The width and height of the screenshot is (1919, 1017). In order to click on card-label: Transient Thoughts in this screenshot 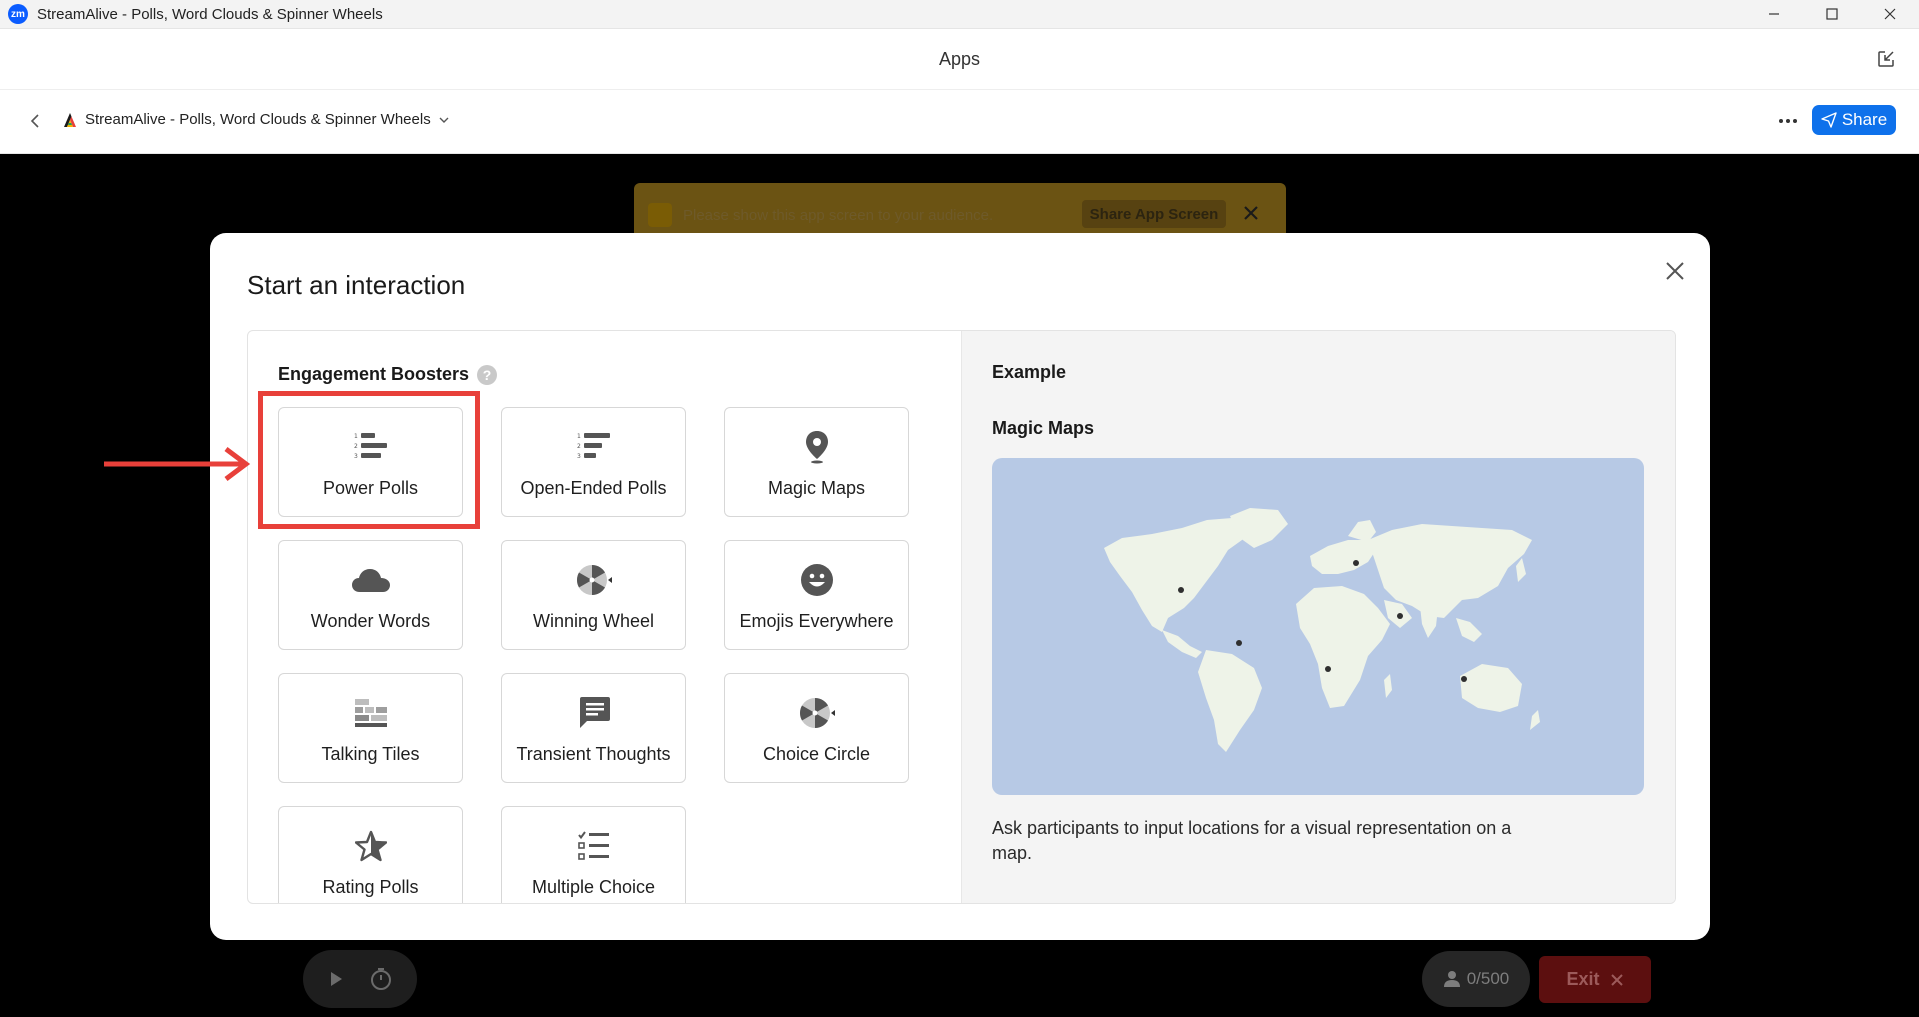, I will do `click(593, 754)`.